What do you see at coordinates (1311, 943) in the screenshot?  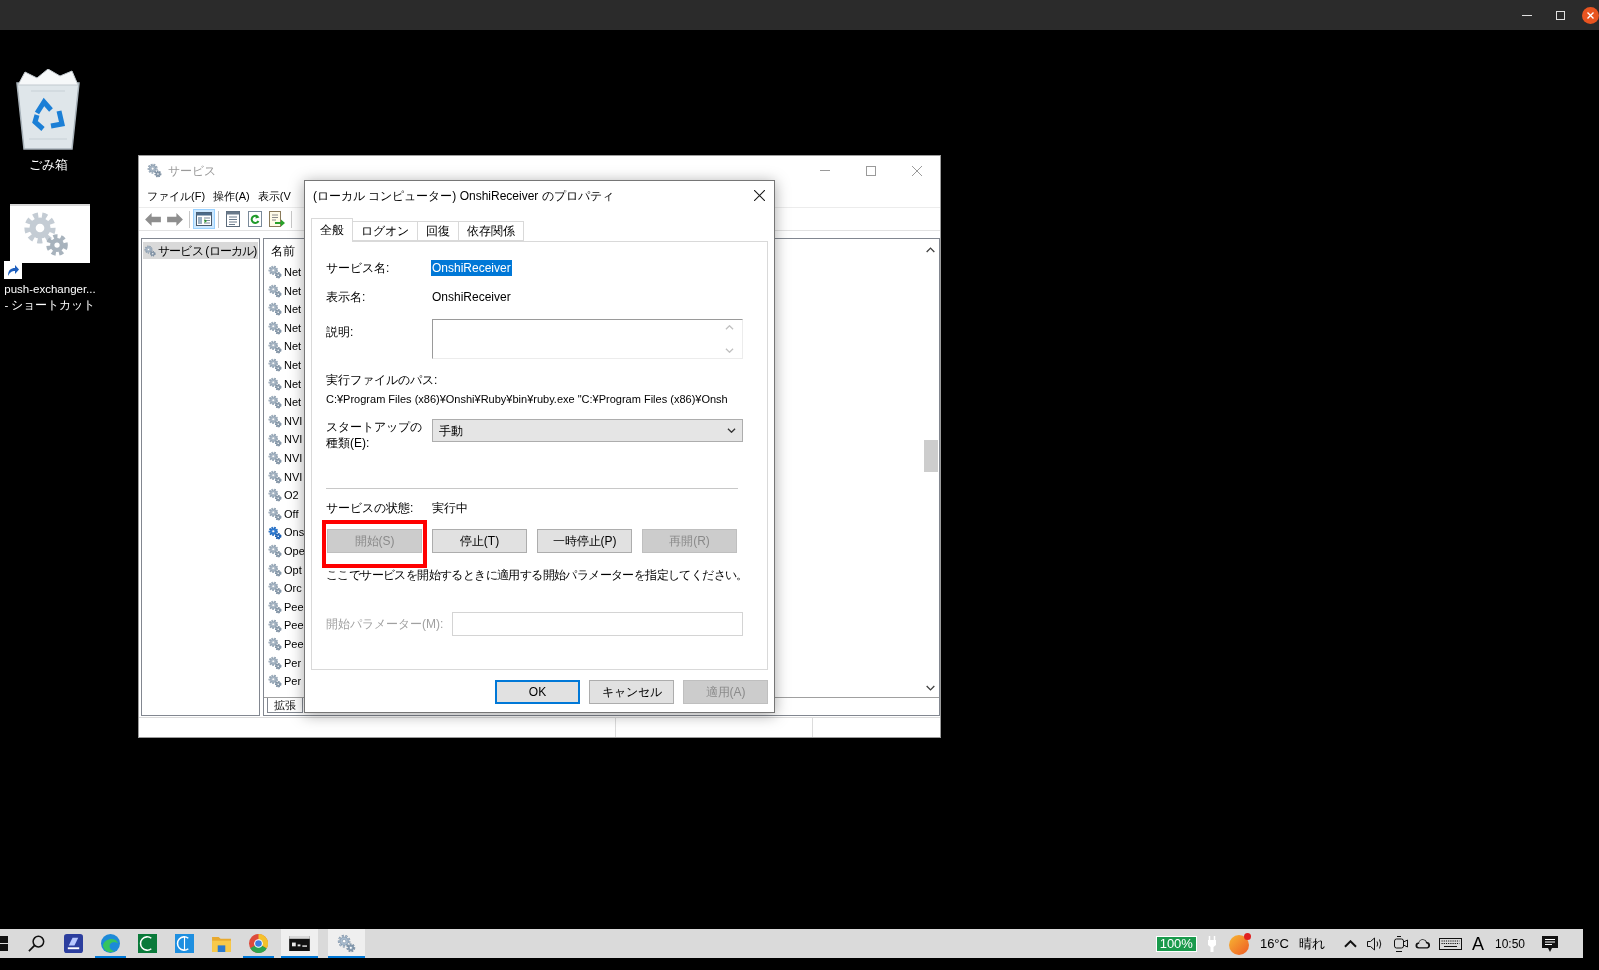 I see `weather-text: 晴れ` at bounding box center [1311, 943].